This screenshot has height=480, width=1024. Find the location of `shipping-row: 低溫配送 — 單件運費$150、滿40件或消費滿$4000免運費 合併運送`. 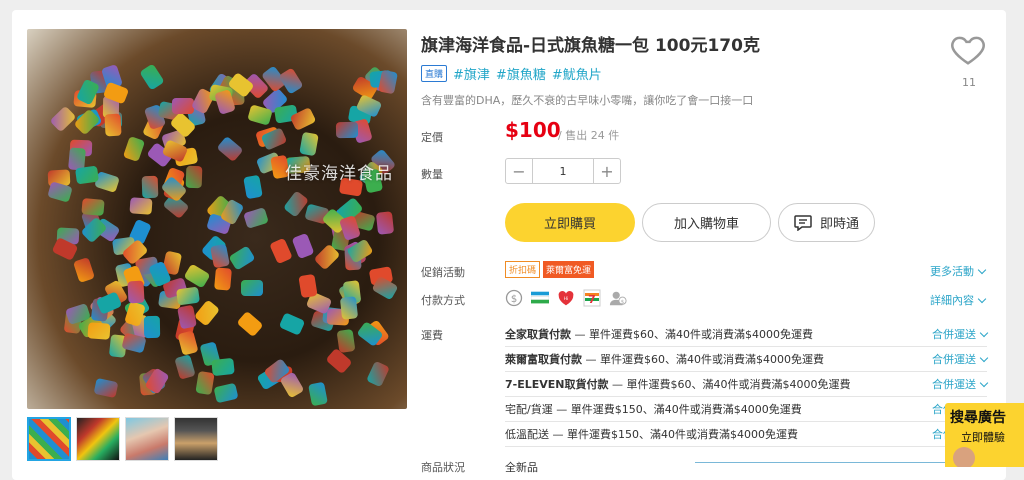

shipping-row: 低溫配送 — 單件運費$150、滿40件或消費滿$4000免運費 合併運送 is located at coordinates (747, 434).